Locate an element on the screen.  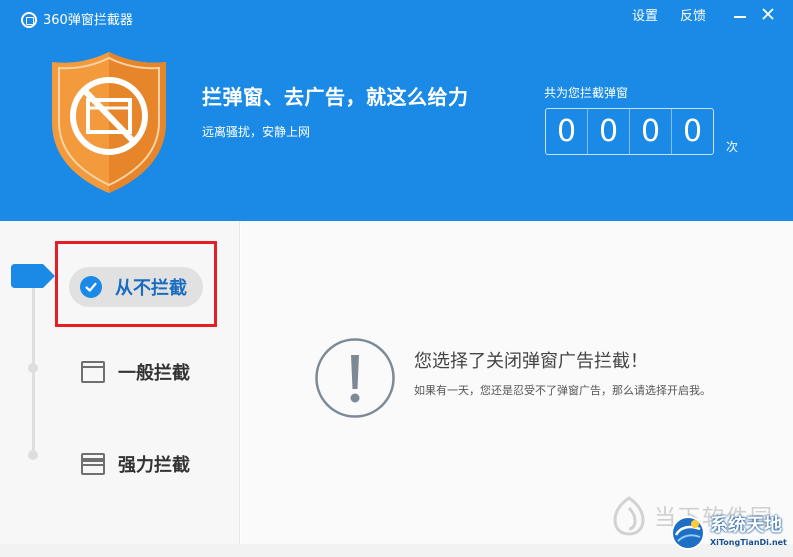
mode-option-normal: 一般拦截 is located at coordinates (135, 372).